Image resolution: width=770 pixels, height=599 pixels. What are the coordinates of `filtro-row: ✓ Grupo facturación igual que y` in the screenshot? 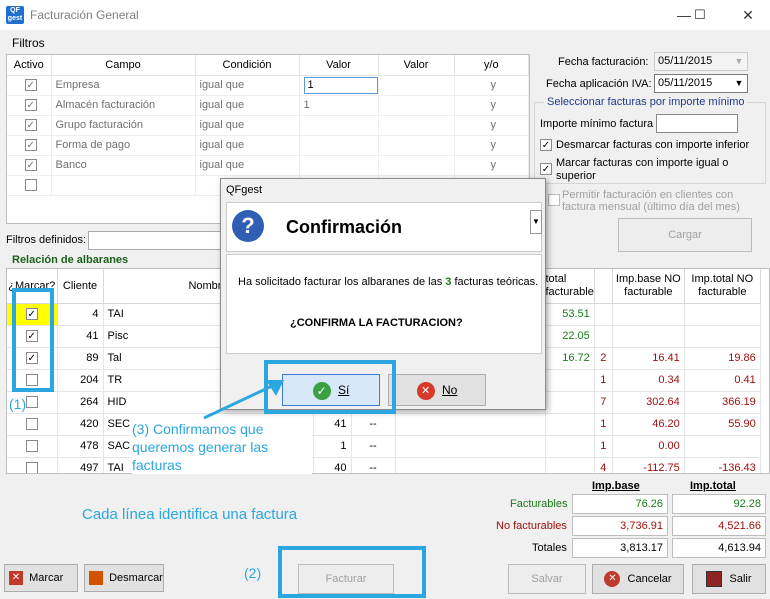 It's located at (268, 125).